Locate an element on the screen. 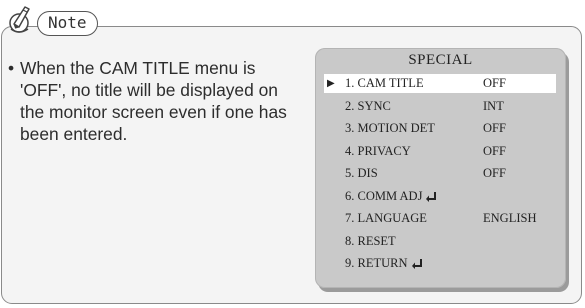 This screenshot has width=585, height=308. menu-item: 9. RETURN is located at coordinates (440, 263).